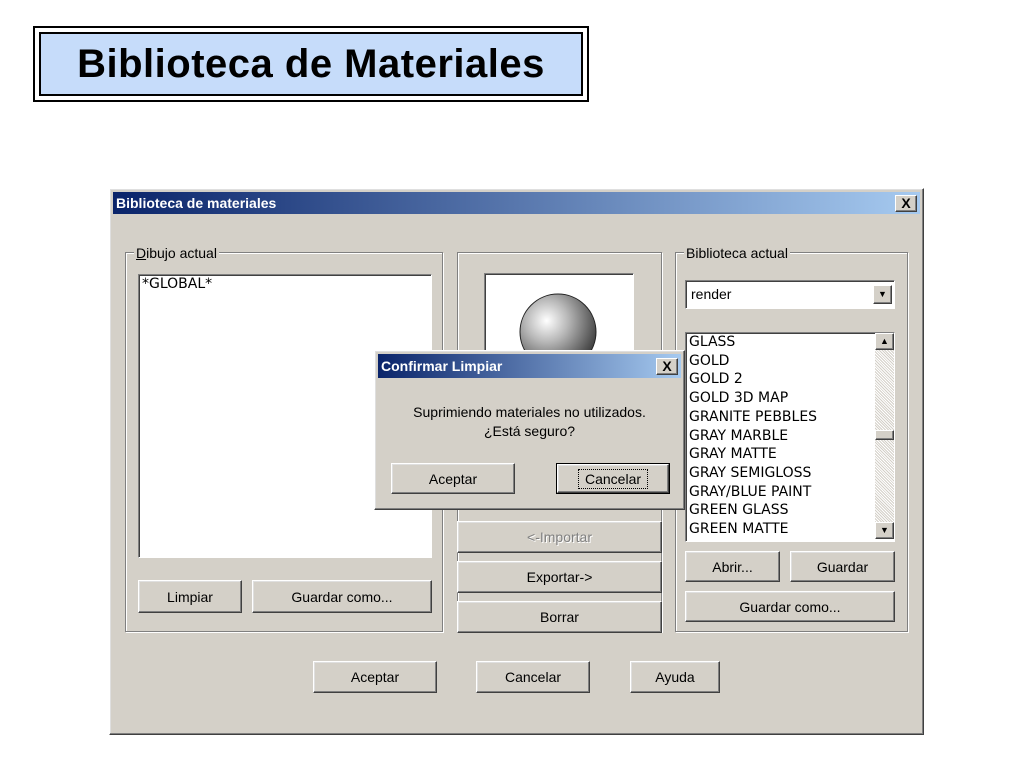  Describe the element at coordinates (790, 417) in the screenshot. I see `list-item: GRANITE PEBBLES` at that location.